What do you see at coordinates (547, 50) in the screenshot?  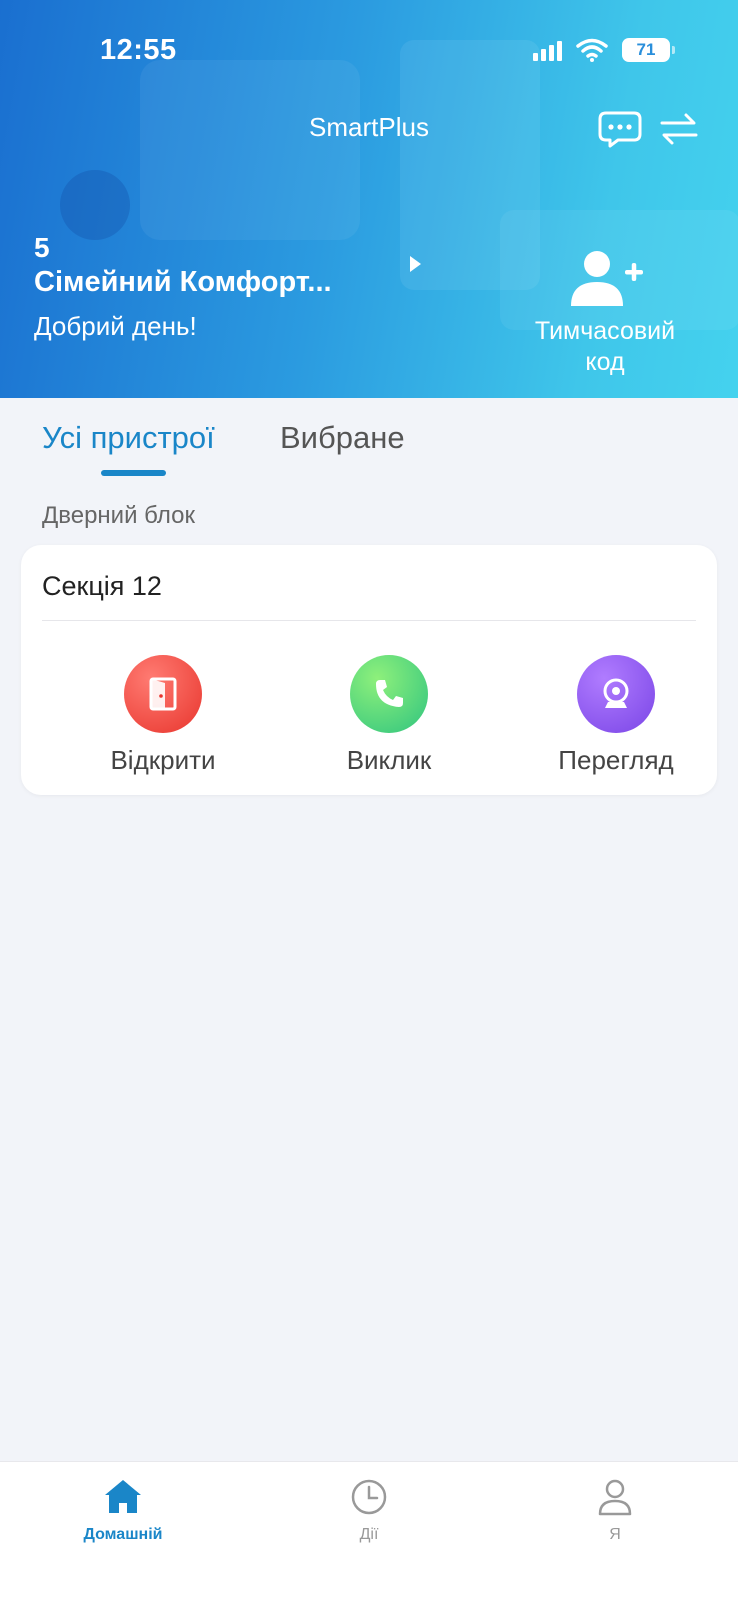 I see `signal-icon` at bounding box center [547, 50].